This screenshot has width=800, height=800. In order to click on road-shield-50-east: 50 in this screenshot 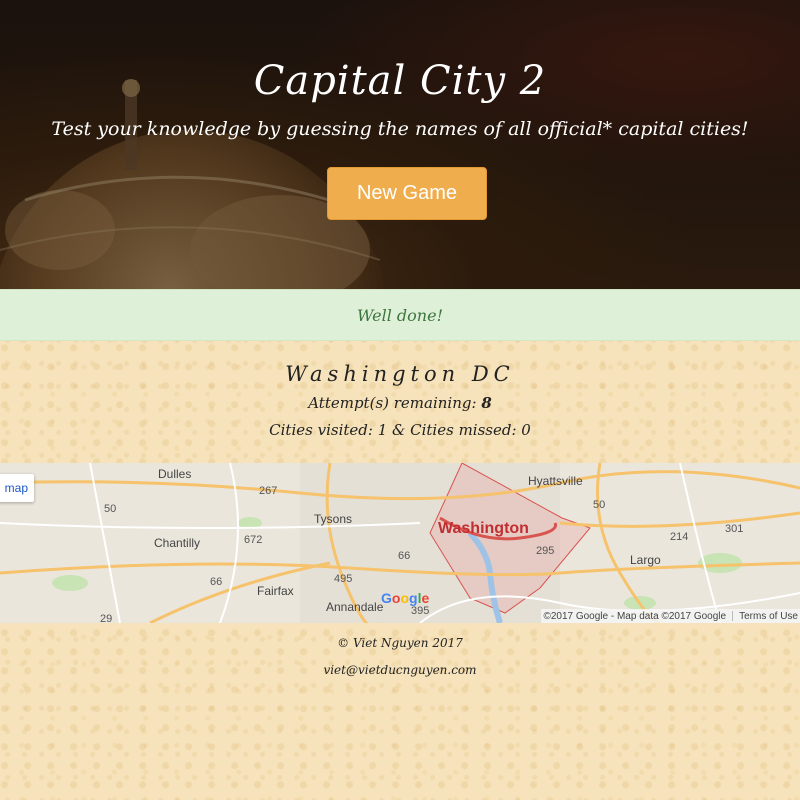, I will do `click(599, 505)`.